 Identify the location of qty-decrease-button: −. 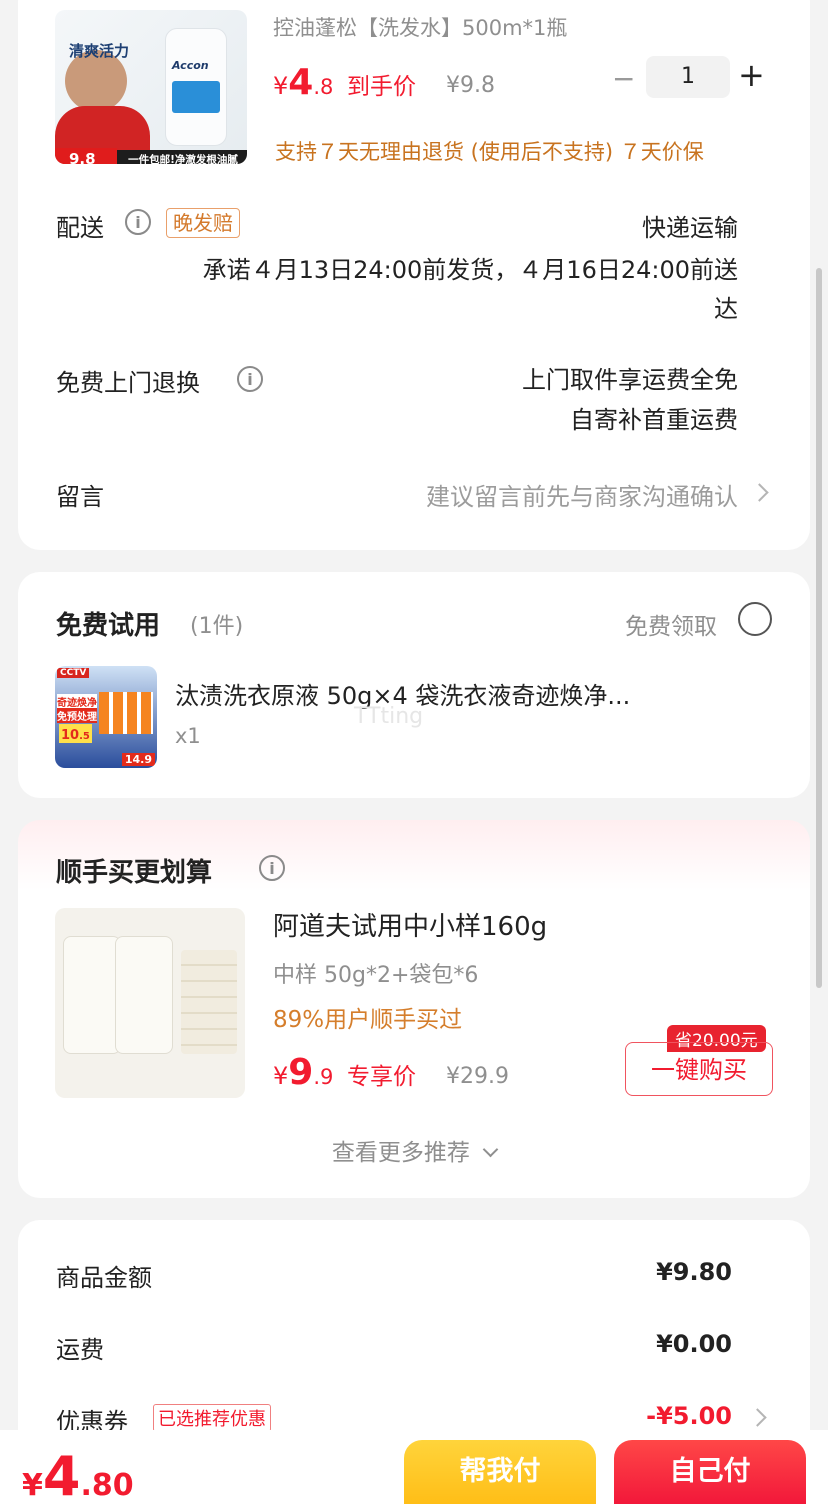
(623, 78).